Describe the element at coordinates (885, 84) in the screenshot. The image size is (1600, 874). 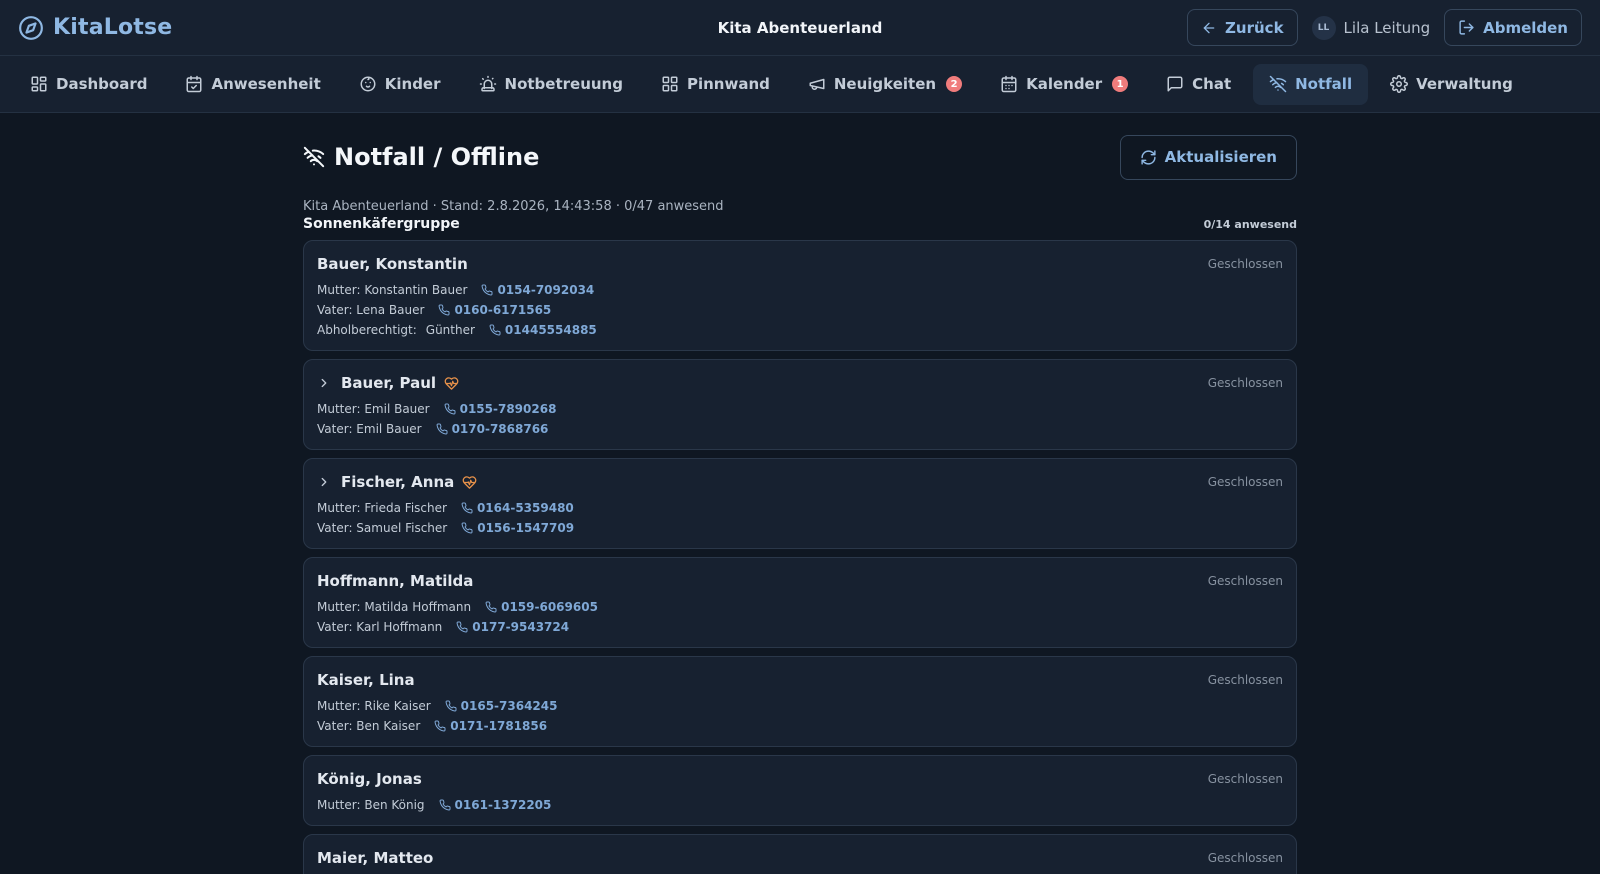
I see `nav-item-neuigkeiten: Neuigkeiten 2` at that location.